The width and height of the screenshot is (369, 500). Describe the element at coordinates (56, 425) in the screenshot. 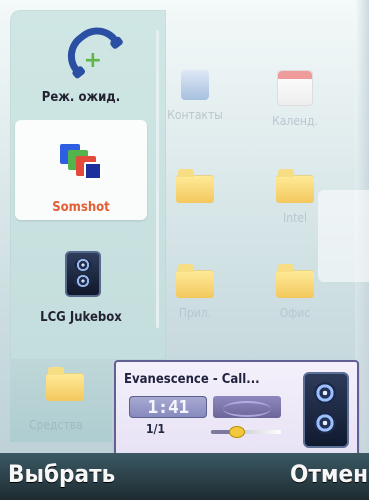

I see `bottom-item-label: Средства` at that location.